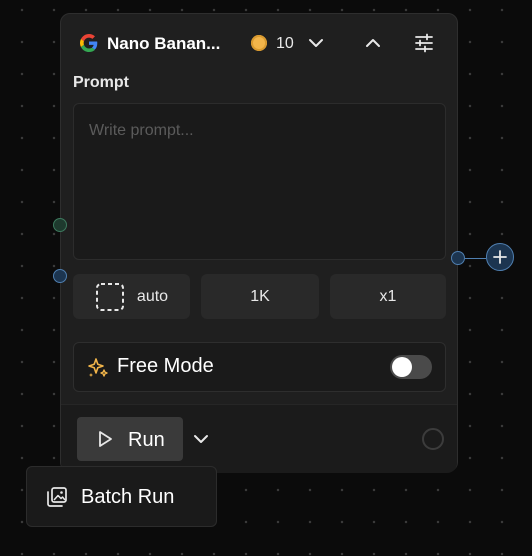 This screenshot has height=556, width=532. I want to click on image-stack-icon, so click(57, 497).